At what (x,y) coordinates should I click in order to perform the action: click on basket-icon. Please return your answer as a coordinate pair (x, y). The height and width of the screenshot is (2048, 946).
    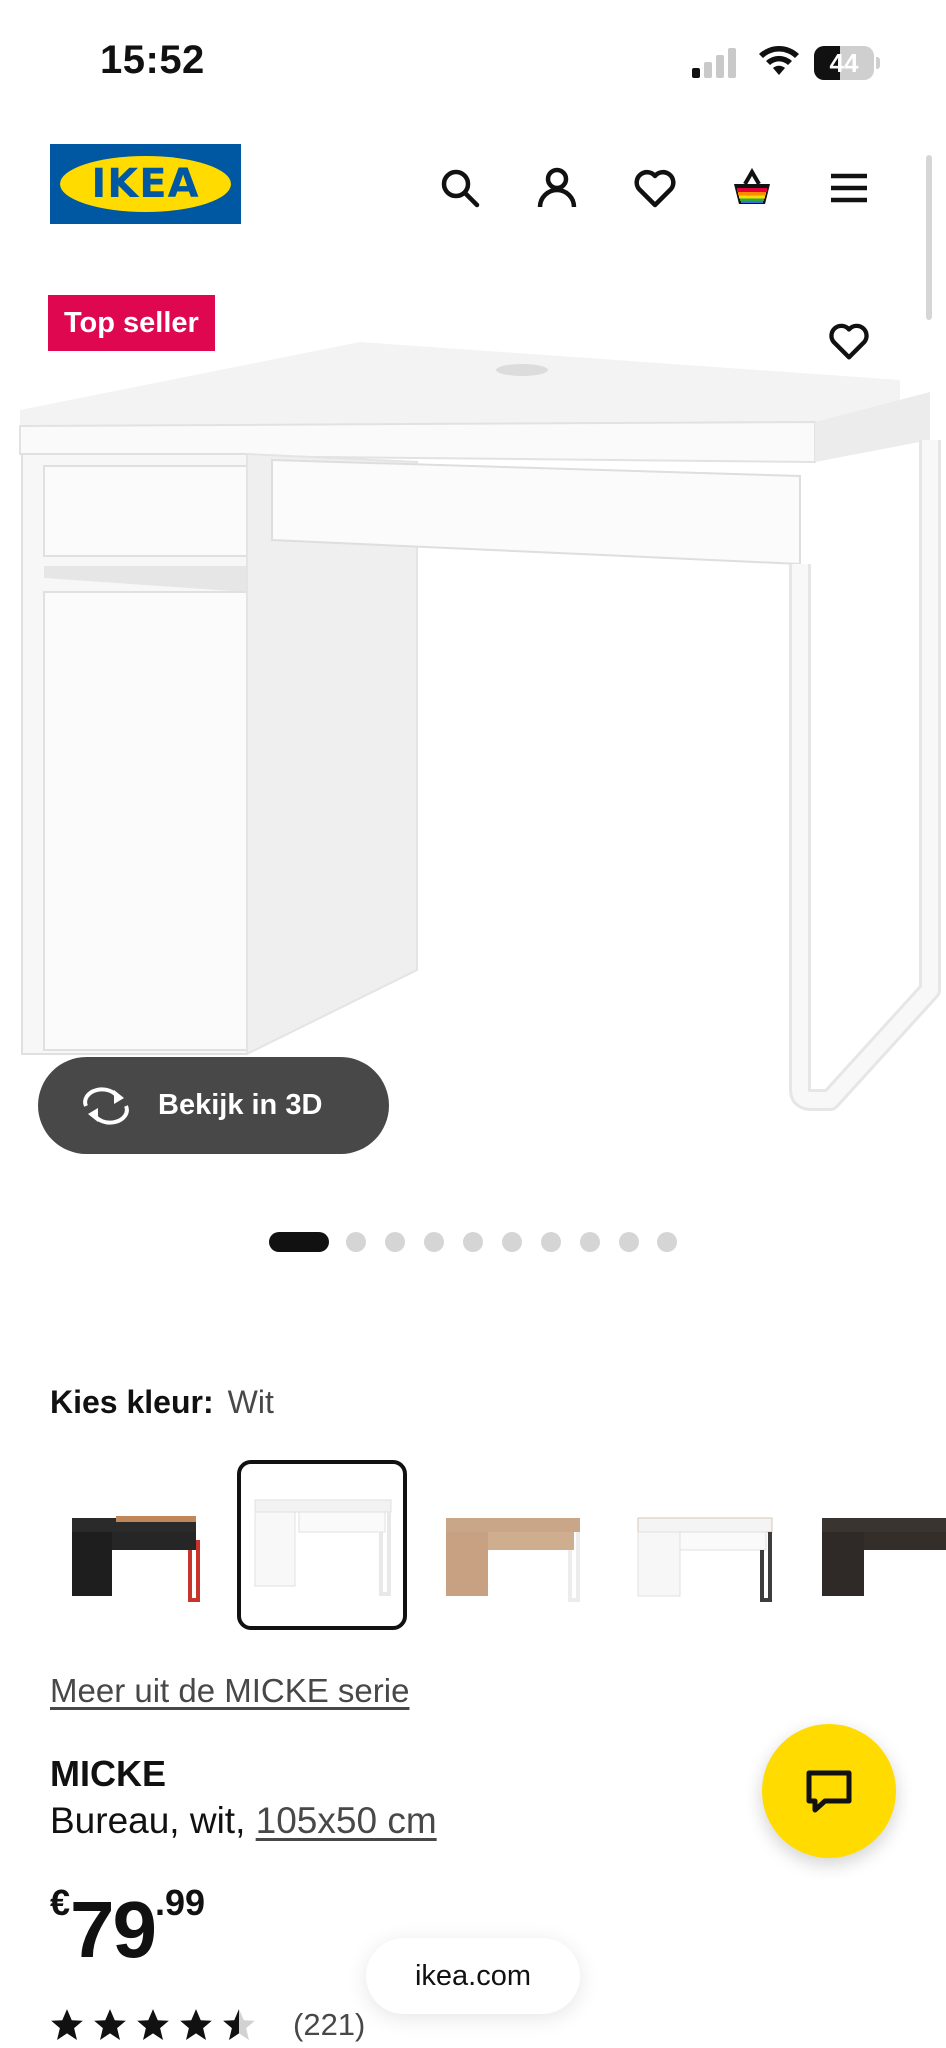
    Looking at the image, I should click on (752, 188).